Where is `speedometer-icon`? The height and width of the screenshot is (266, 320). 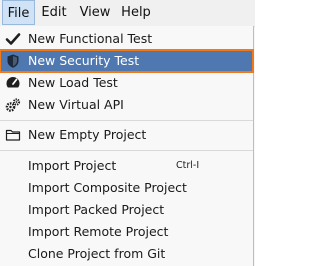
speedometer-icon is located at coordinates (13, 83).